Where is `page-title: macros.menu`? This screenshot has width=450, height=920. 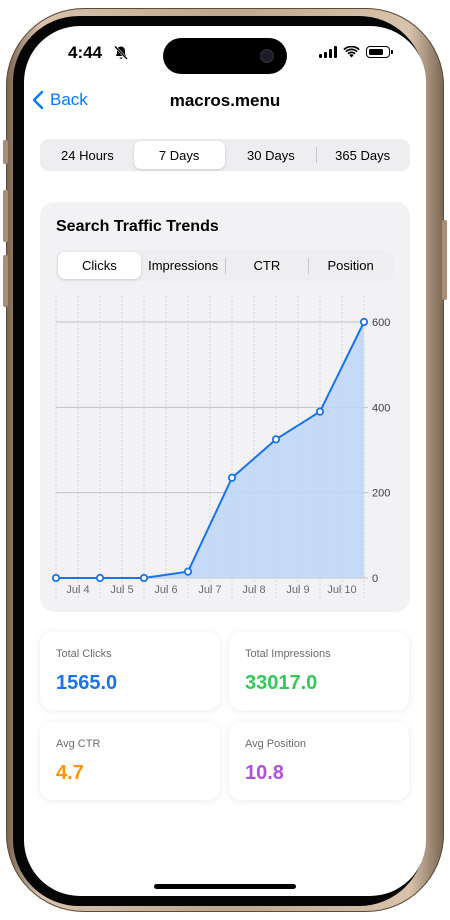
page-title: macros.menu is located at coordinates (225, 100).